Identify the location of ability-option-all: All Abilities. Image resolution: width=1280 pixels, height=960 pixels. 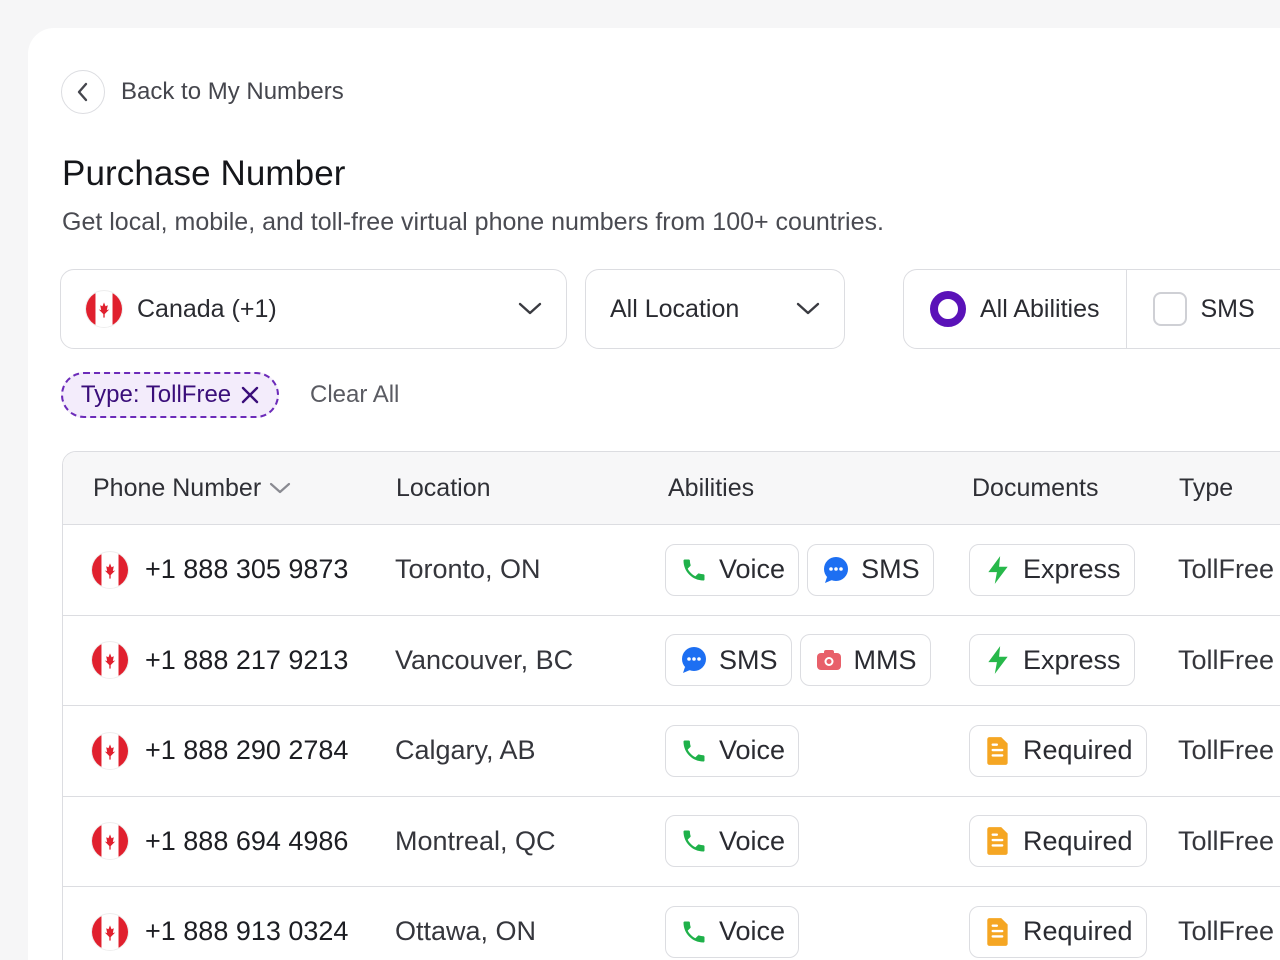
(1015, 309).